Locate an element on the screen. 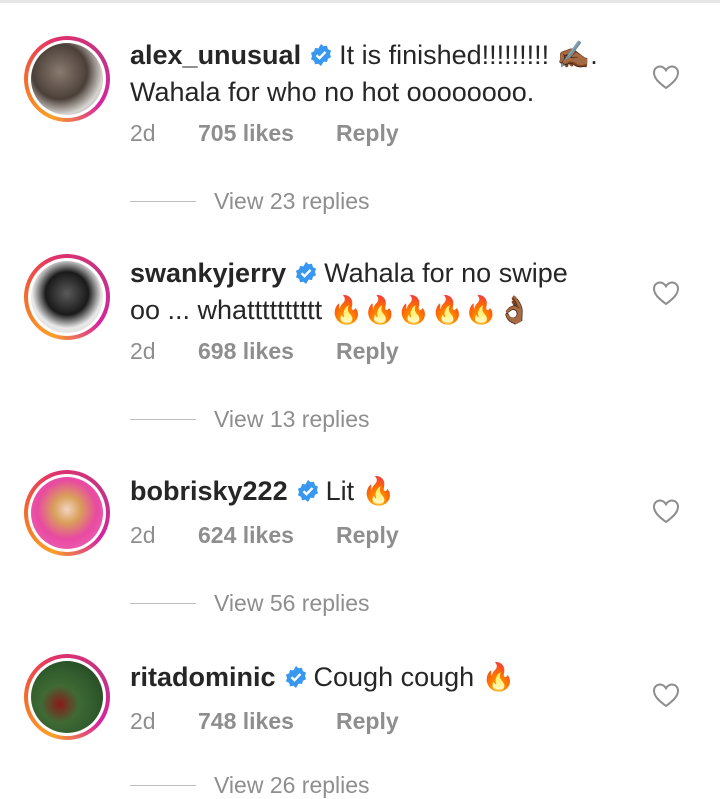 The height and width of the screenshot is (799, 720). comment-likes: 624 likes is located at coordinates (267, 535).